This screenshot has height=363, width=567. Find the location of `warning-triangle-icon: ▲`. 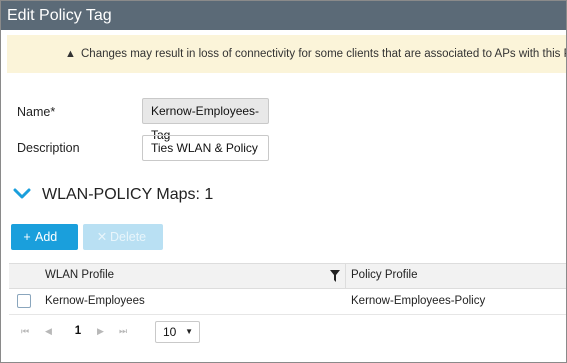

warning-triangle-icon: ▲ is located at coordinates (70, 54).